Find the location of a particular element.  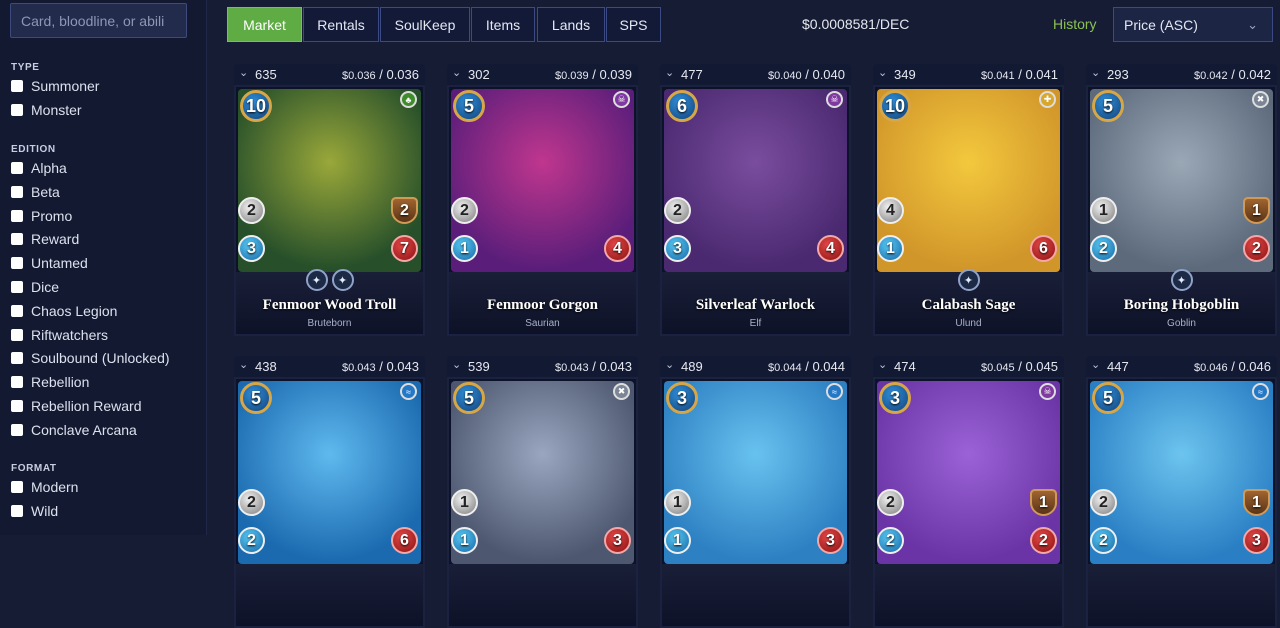

card-image: 3 ☠ 2 2 1 2 is located at coordinates (968, 502).